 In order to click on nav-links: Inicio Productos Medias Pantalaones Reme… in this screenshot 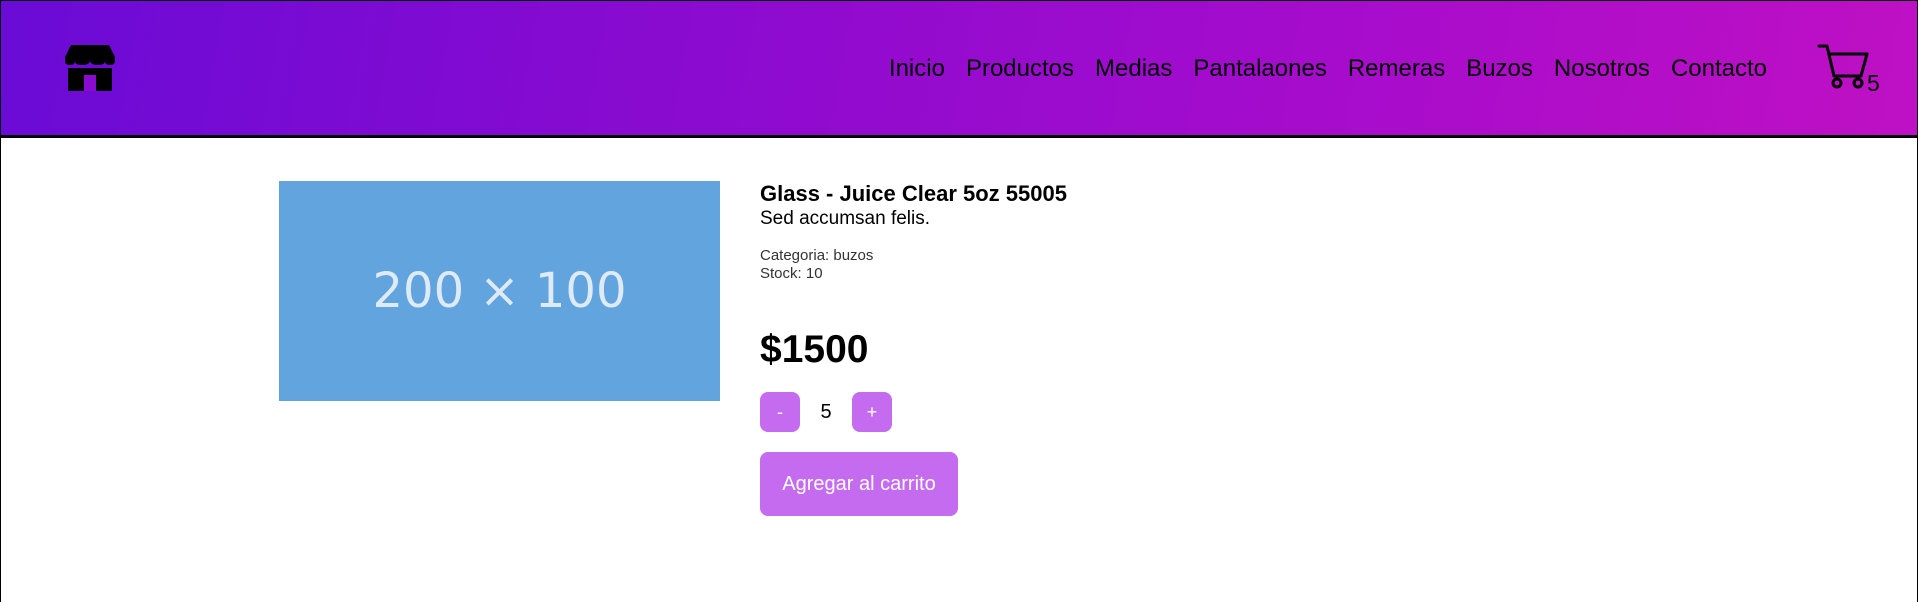, I will do `click(1328, 69)`.